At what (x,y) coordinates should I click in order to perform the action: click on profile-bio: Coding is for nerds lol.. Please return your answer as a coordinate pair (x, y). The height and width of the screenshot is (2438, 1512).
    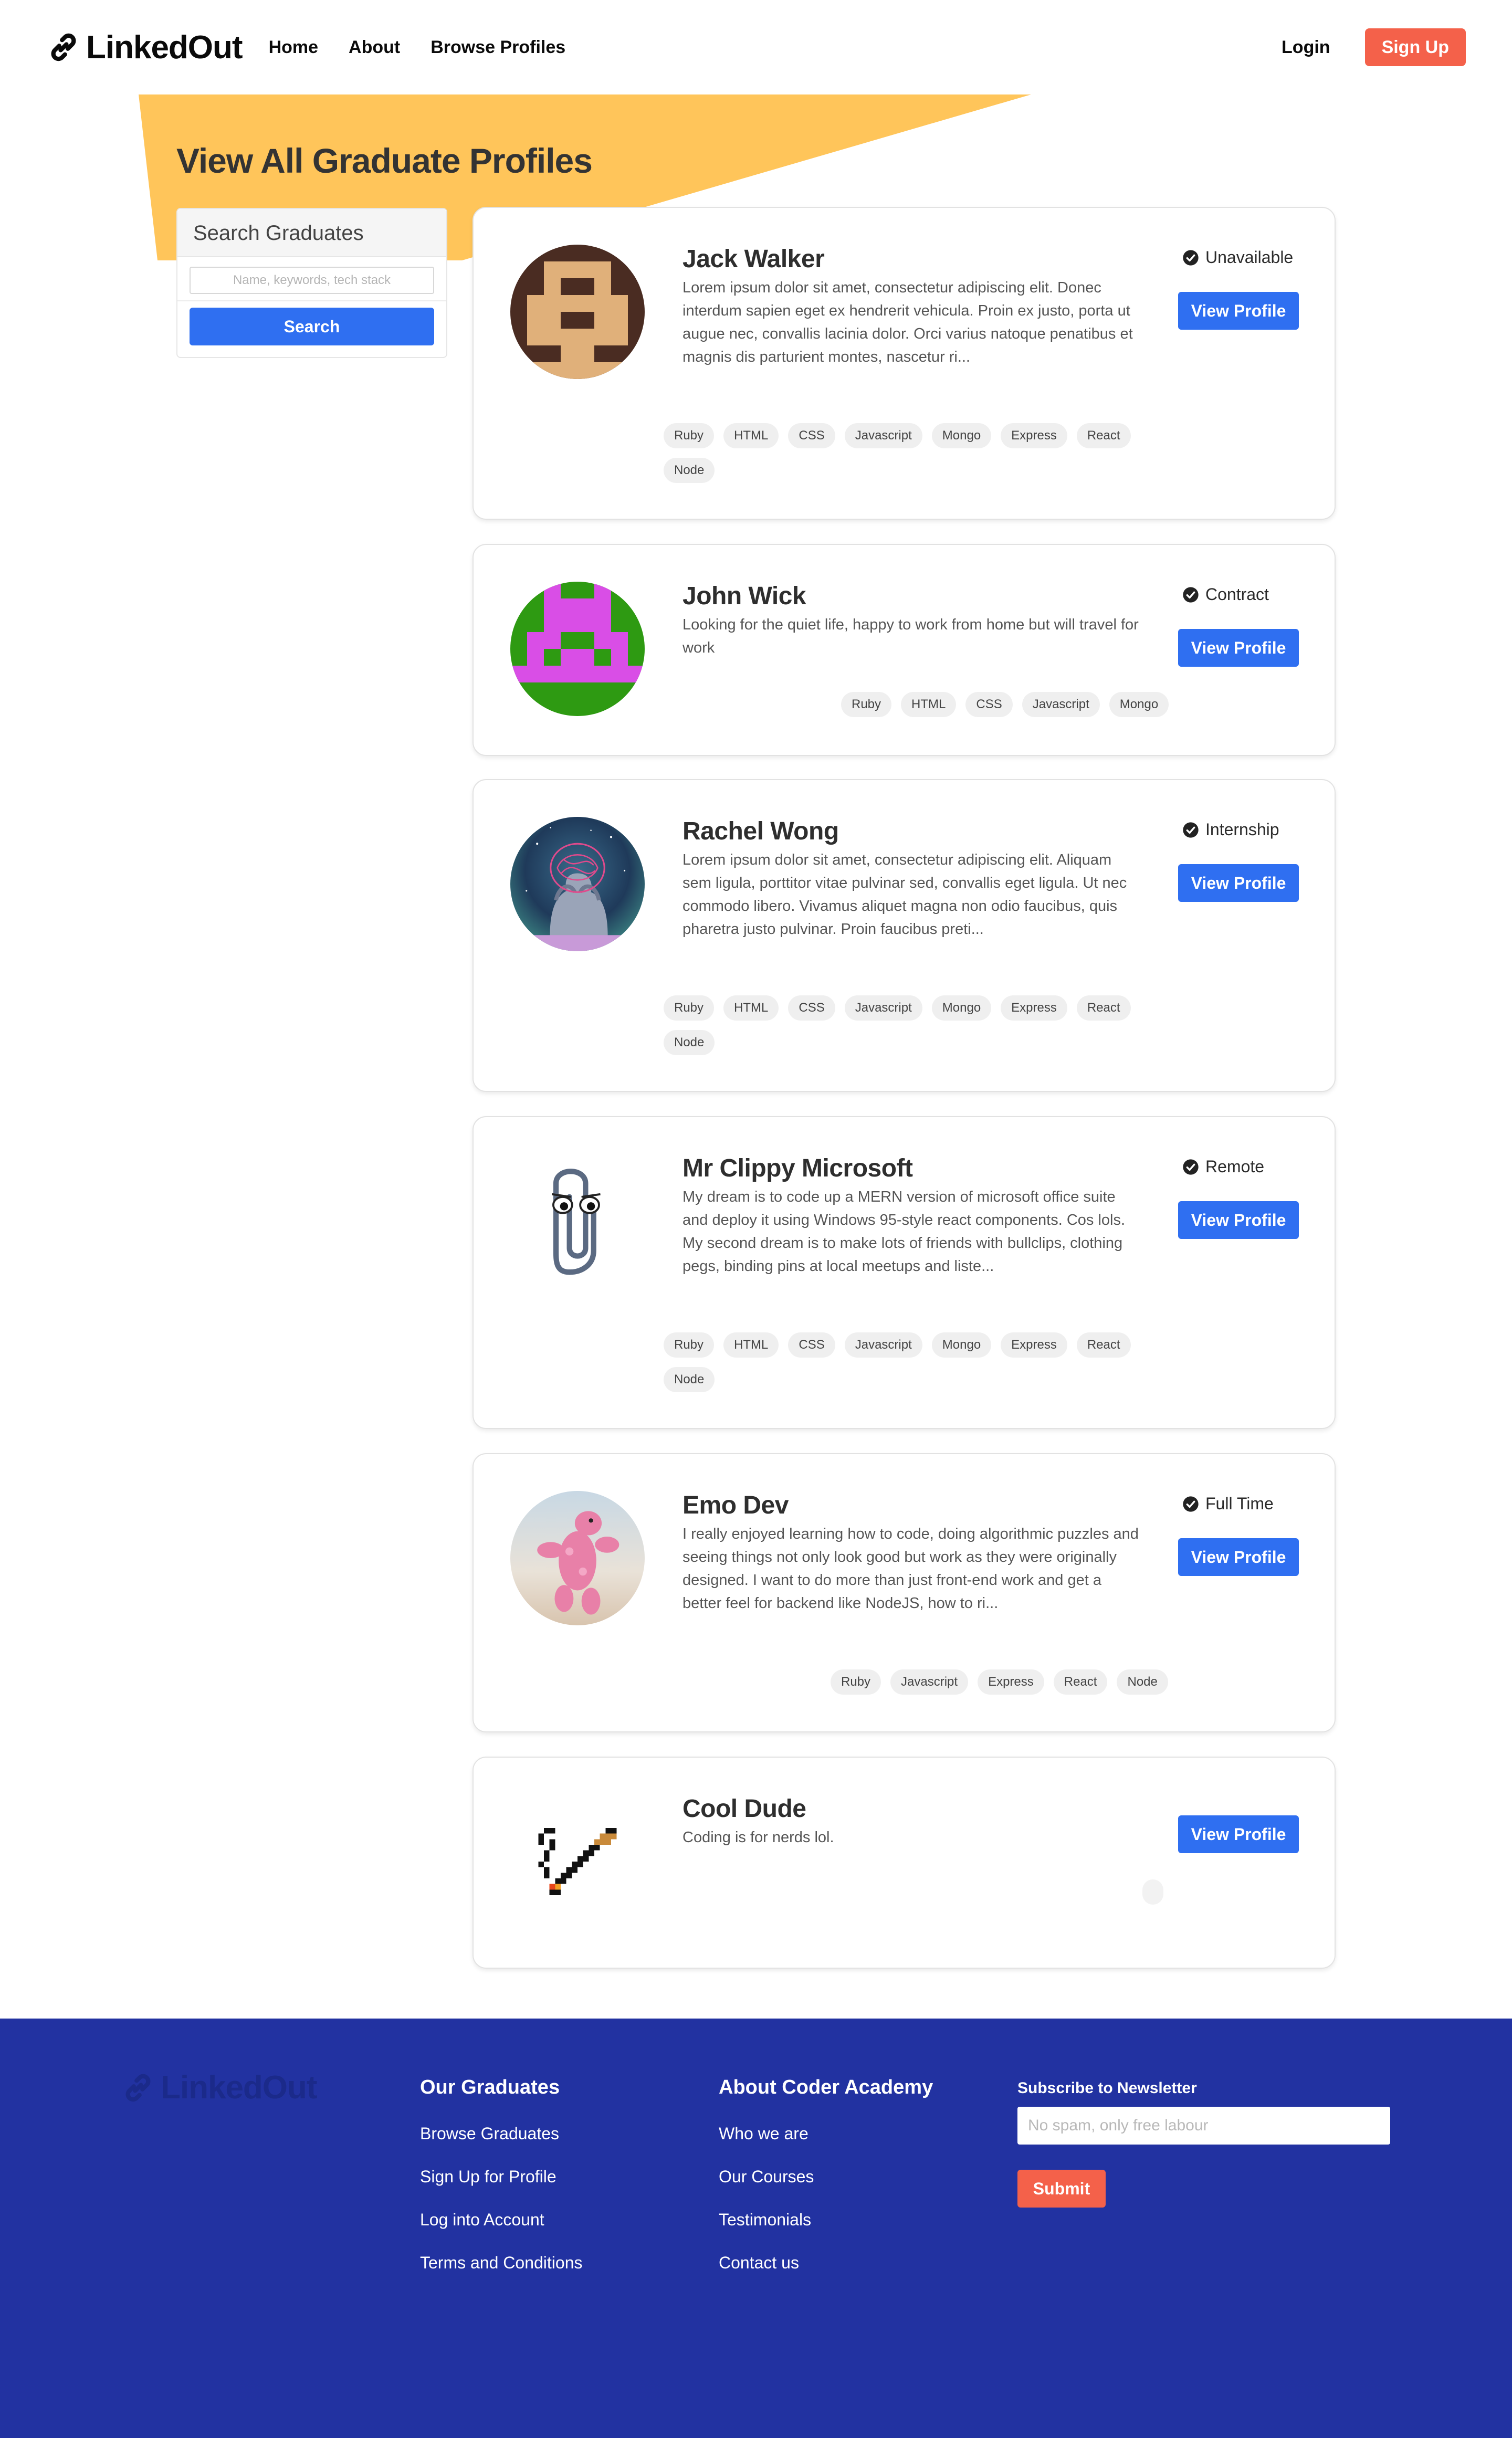
    Looking at the image, I should click on (758, 1837).